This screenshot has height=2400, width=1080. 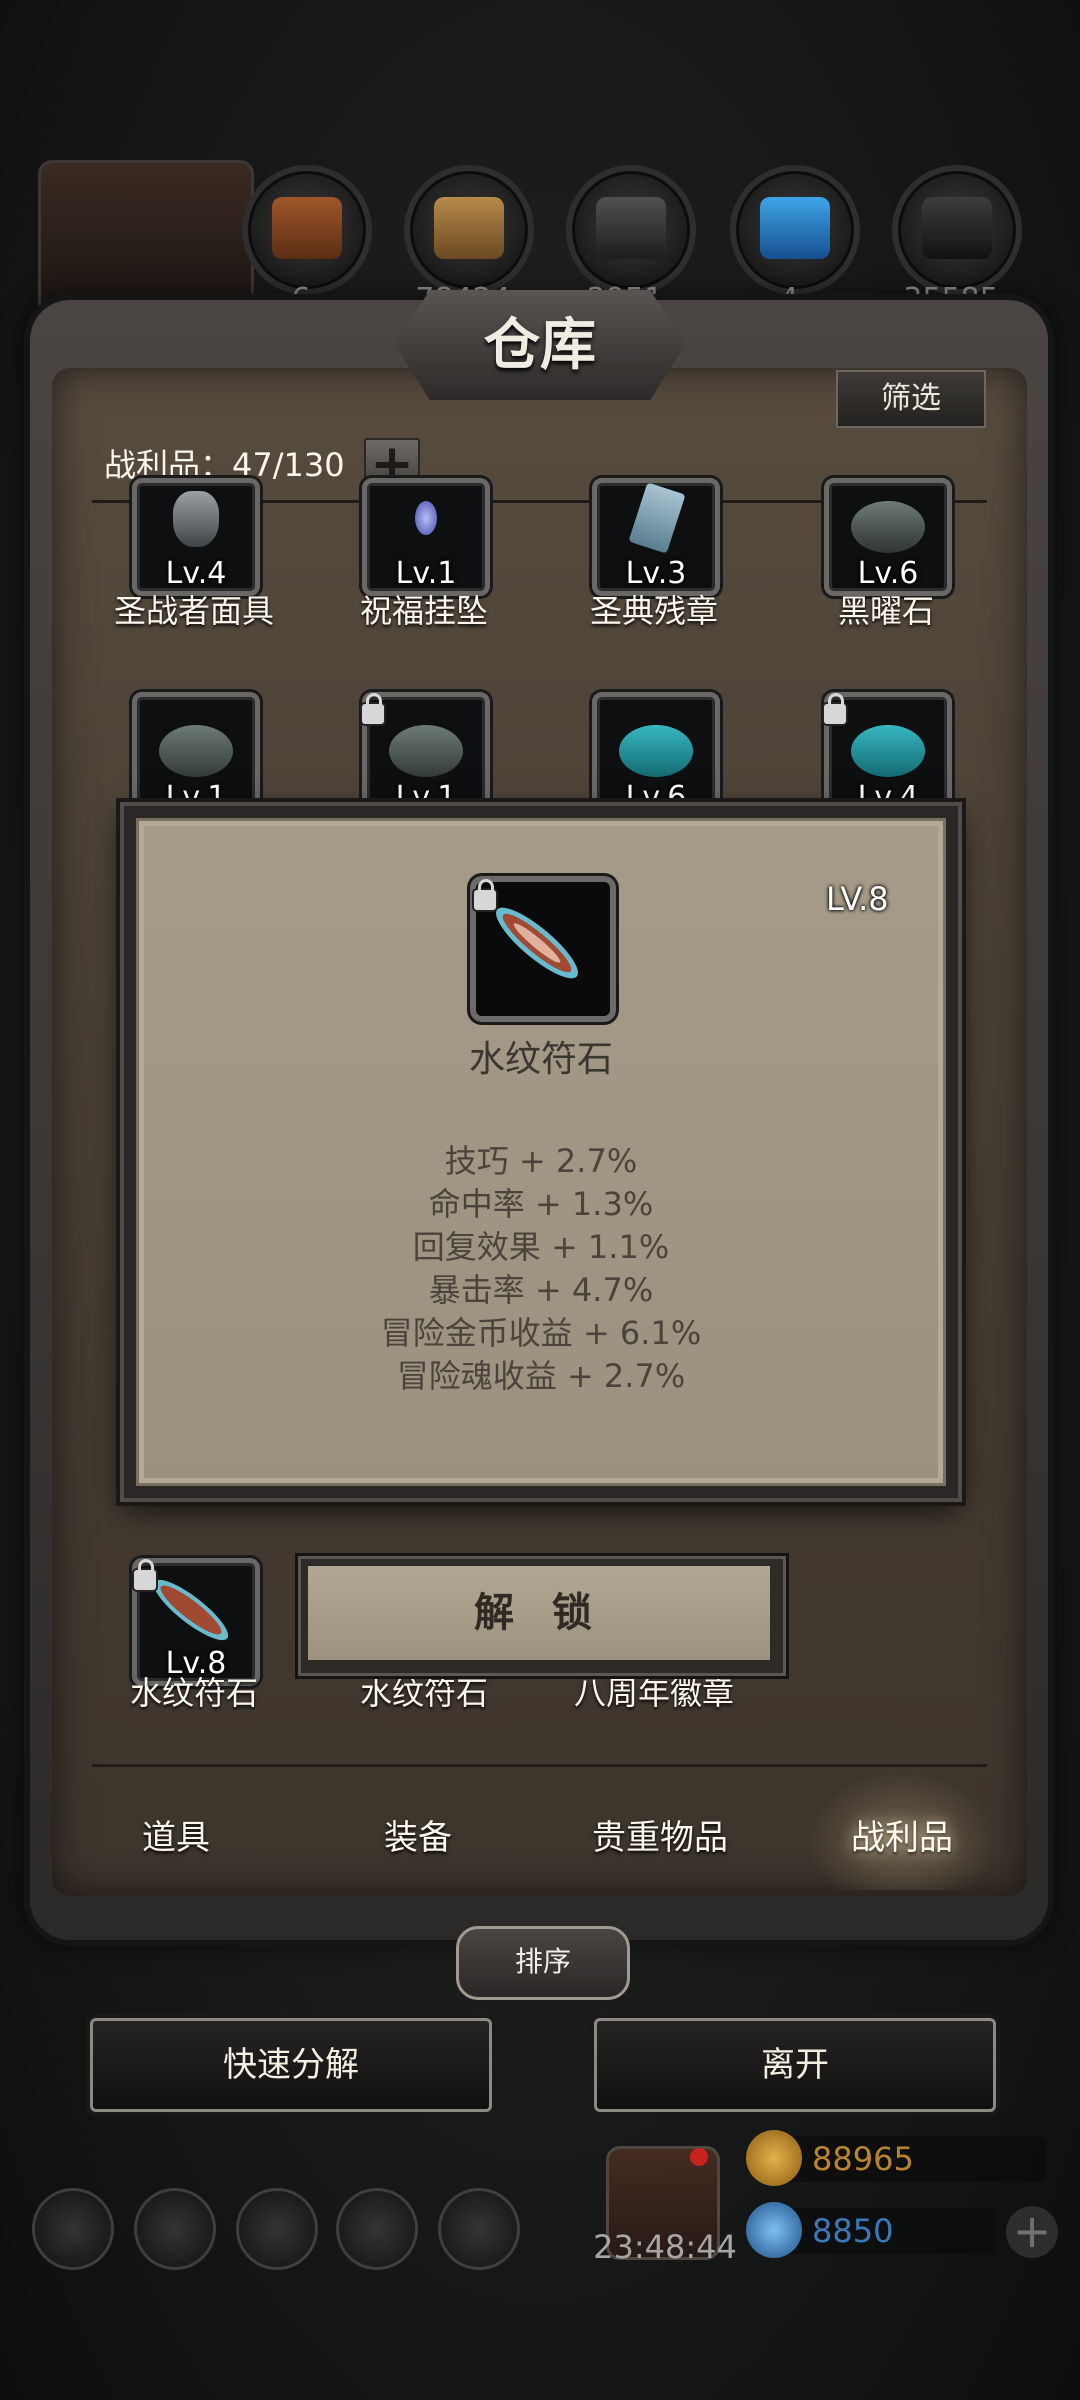 I want to click on item-name: 祝福挂坠, so click(x=423, y=611).